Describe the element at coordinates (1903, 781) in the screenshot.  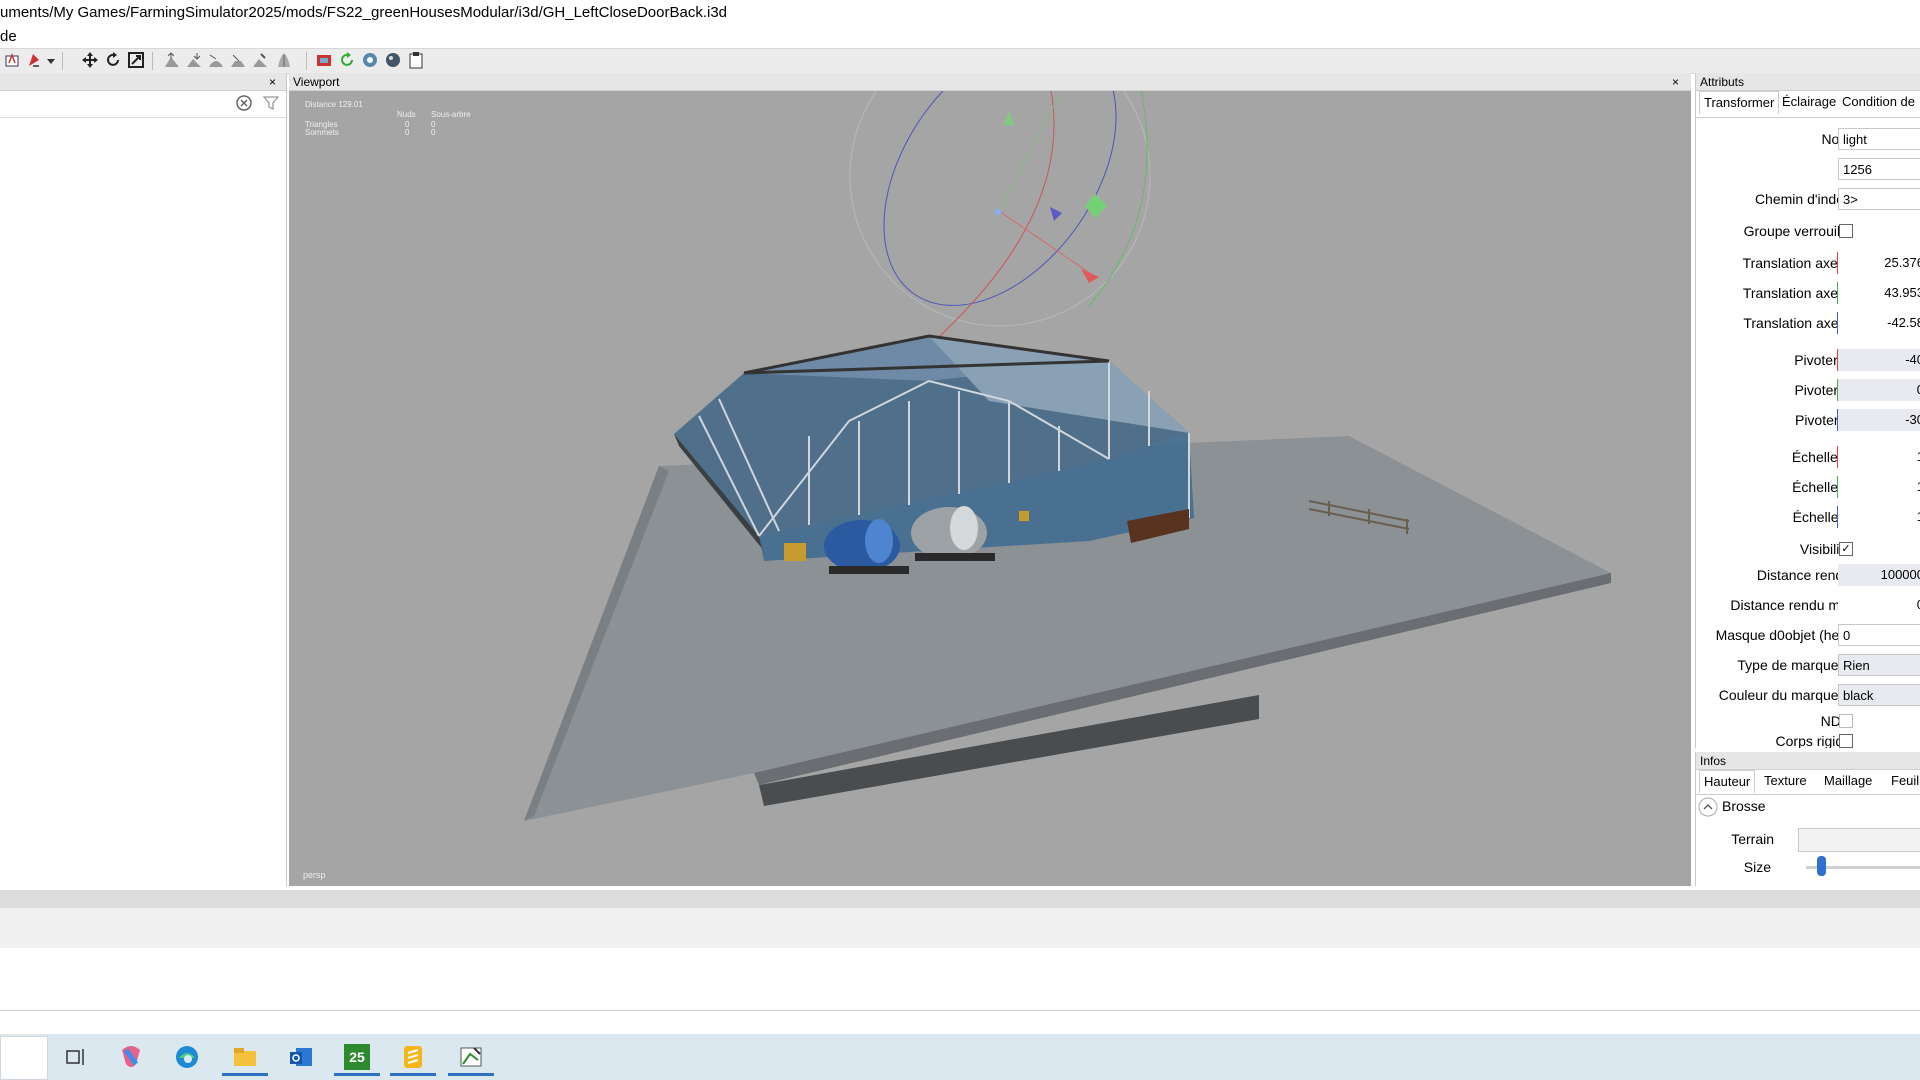
I see `tab-feuillage: Feuill` at that location.